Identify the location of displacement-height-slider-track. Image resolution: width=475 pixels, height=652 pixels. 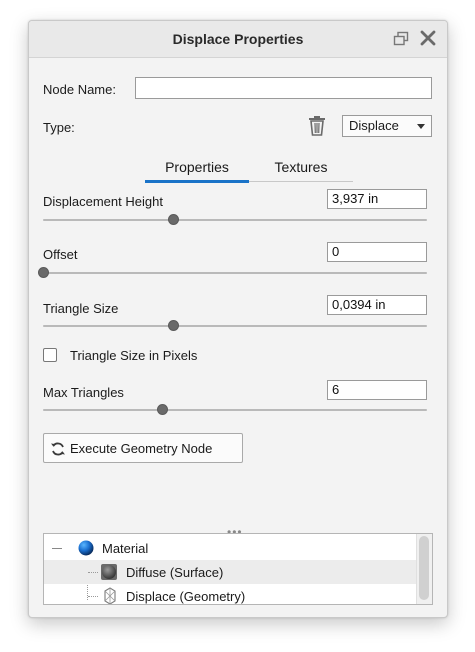
(235, 220).